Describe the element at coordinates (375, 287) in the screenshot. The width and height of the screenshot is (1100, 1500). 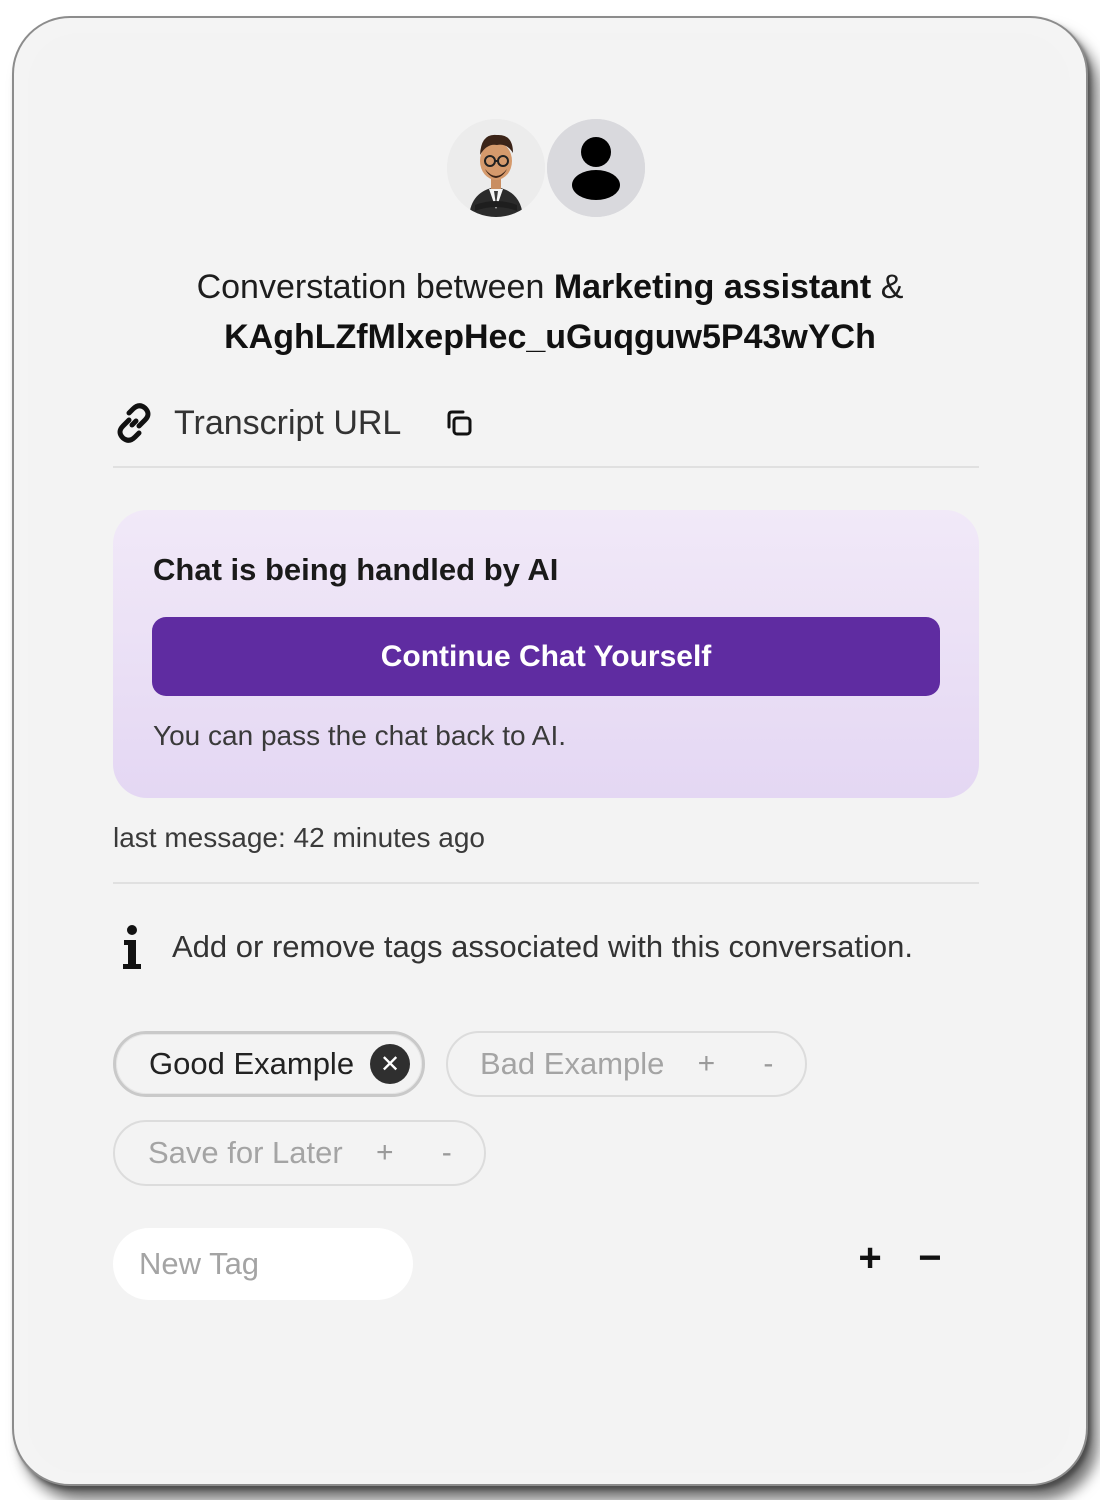
I see `title-prefix: Converstation between` at that location.